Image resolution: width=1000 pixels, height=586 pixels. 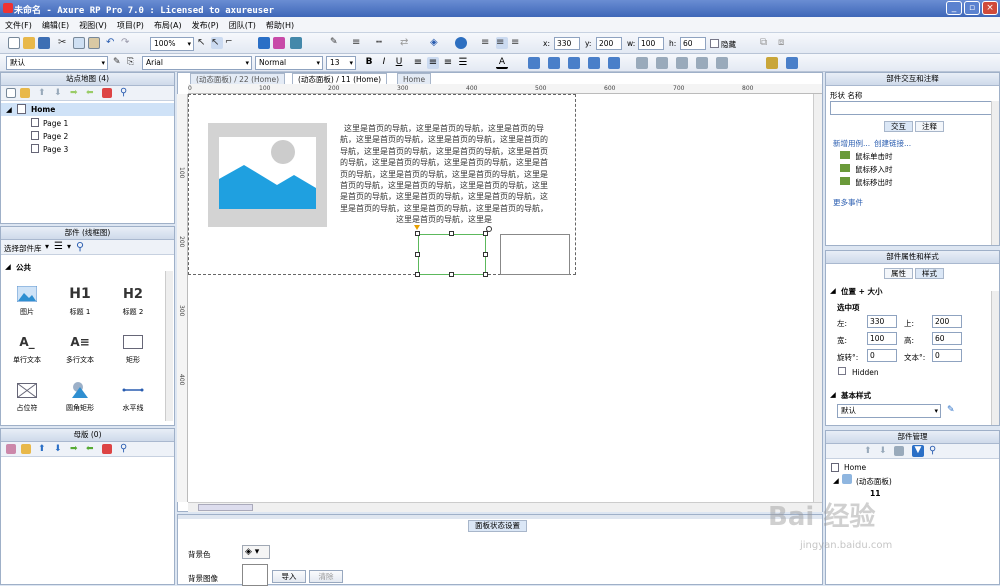 What do you see at coordinates (574, 63) in the screenshot?
I see `bring-front-icon` at bounding box center [574, 63].